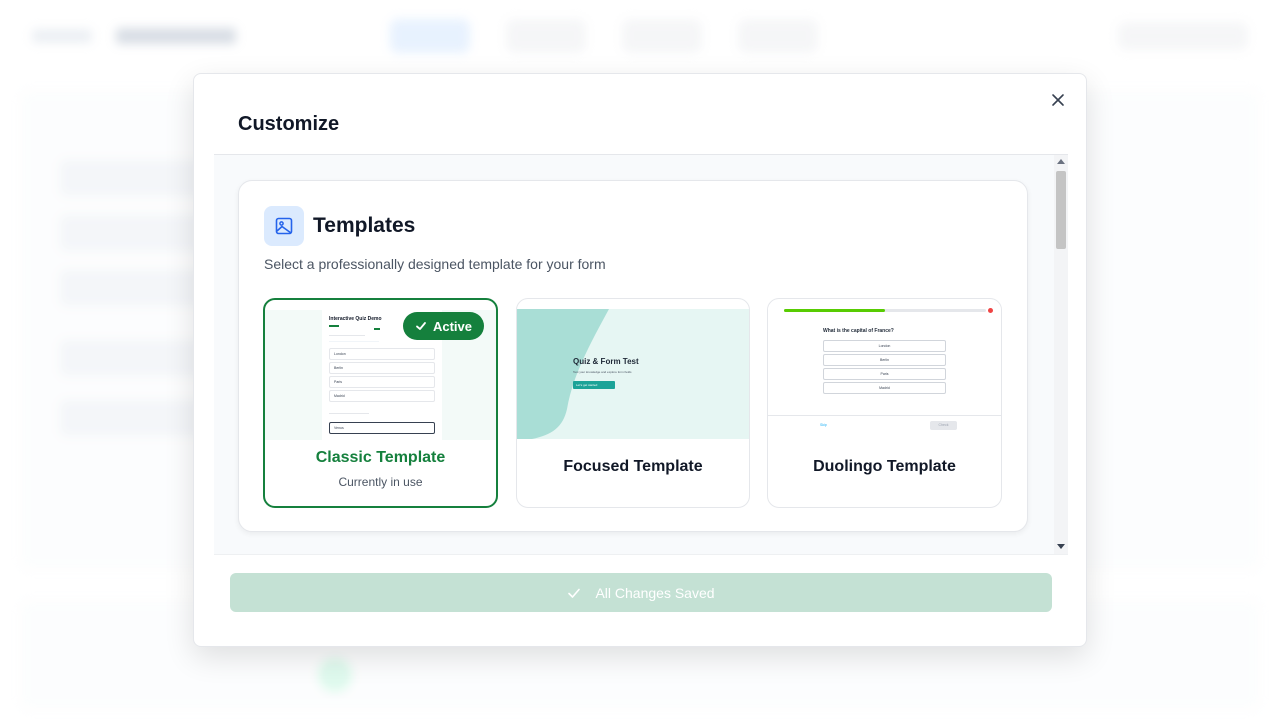 This screenshot has height=720, width=1280. I want to click on classic-preview-option: Paris, so click(382, 382).